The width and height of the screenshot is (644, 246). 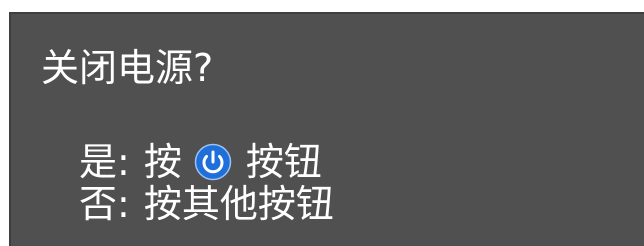 What do you see at coordinates (238, 204) in the screenshot?
I see `no-option-text: 按其他按钮` at bounding box center [238, 204].